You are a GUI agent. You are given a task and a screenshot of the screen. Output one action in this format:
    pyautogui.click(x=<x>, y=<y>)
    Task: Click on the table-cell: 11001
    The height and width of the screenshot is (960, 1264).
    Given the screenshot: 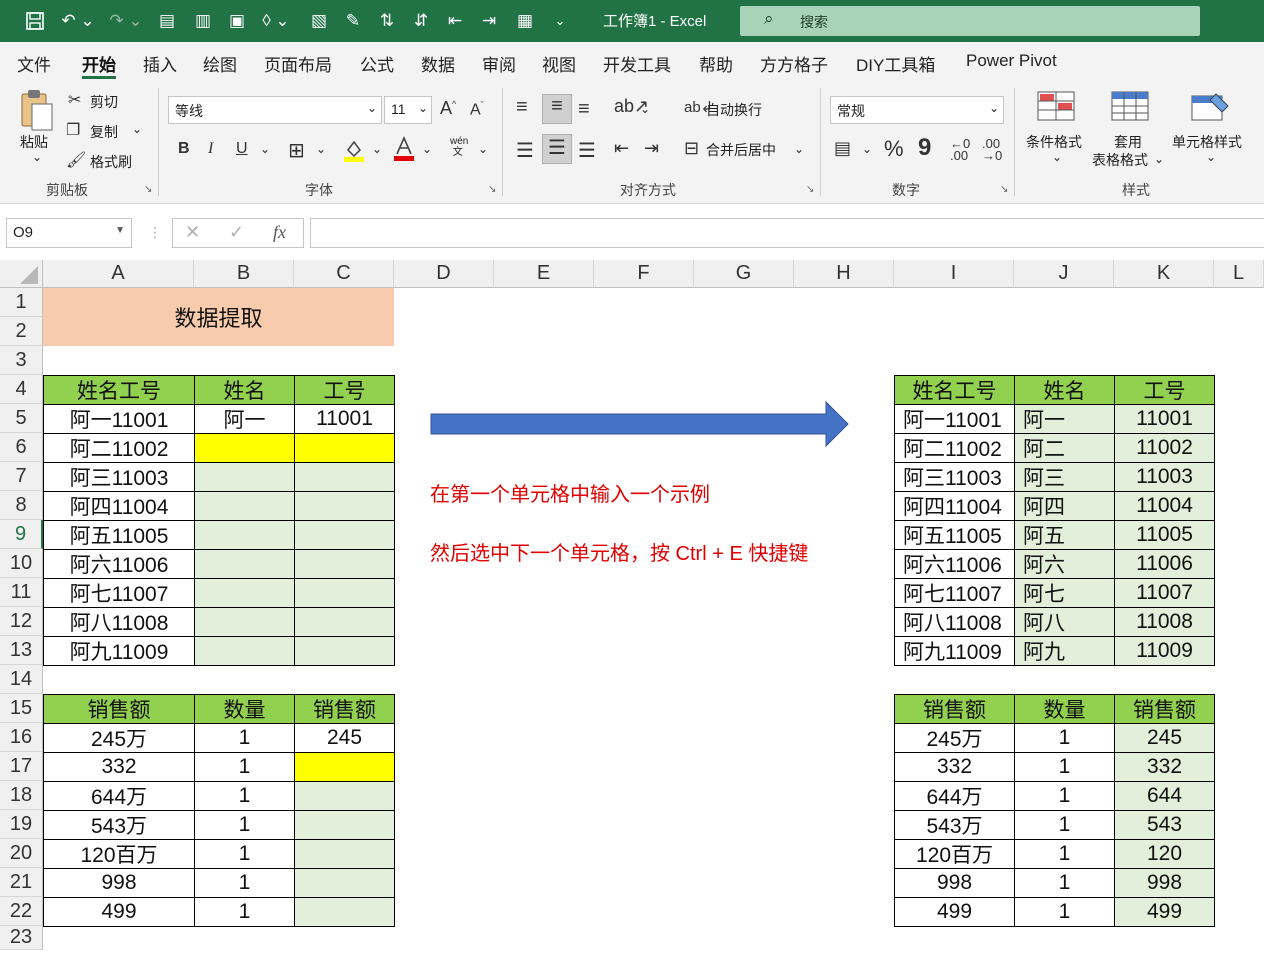 What is the action you would take?
    pyautogui.click(x=1164, y=419)
    